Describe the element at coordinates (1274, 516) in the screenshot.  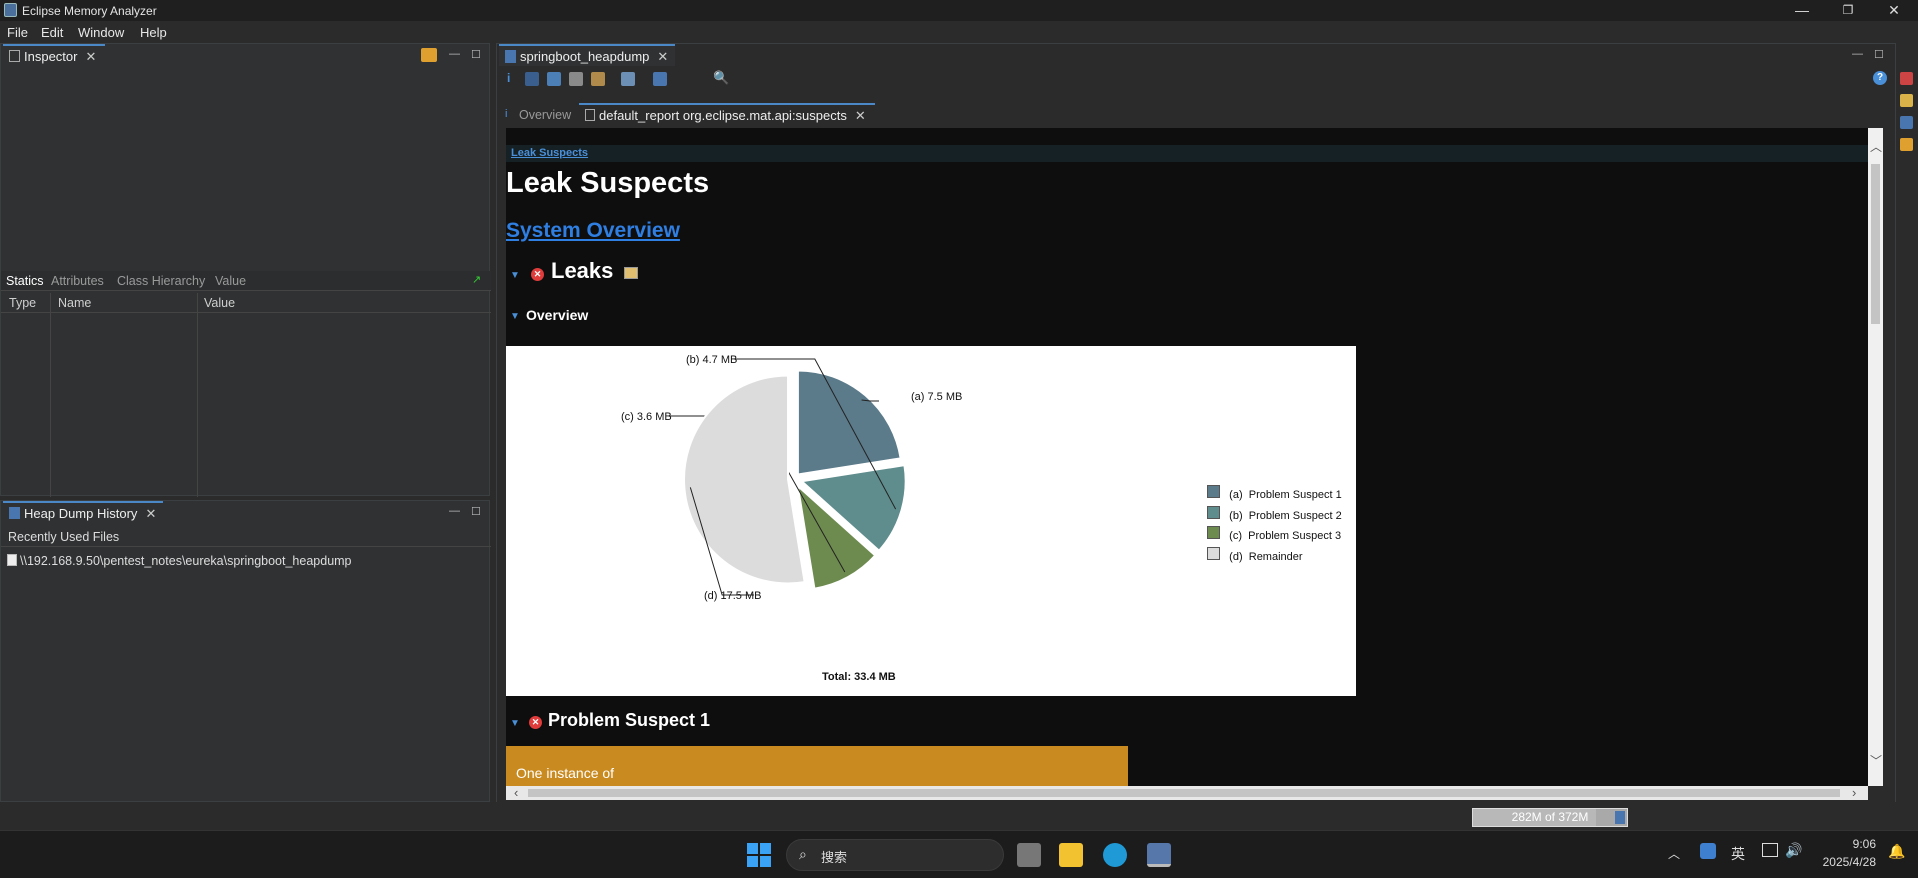
I see `legend-item: (b) Problem Suspect 2` at that location.